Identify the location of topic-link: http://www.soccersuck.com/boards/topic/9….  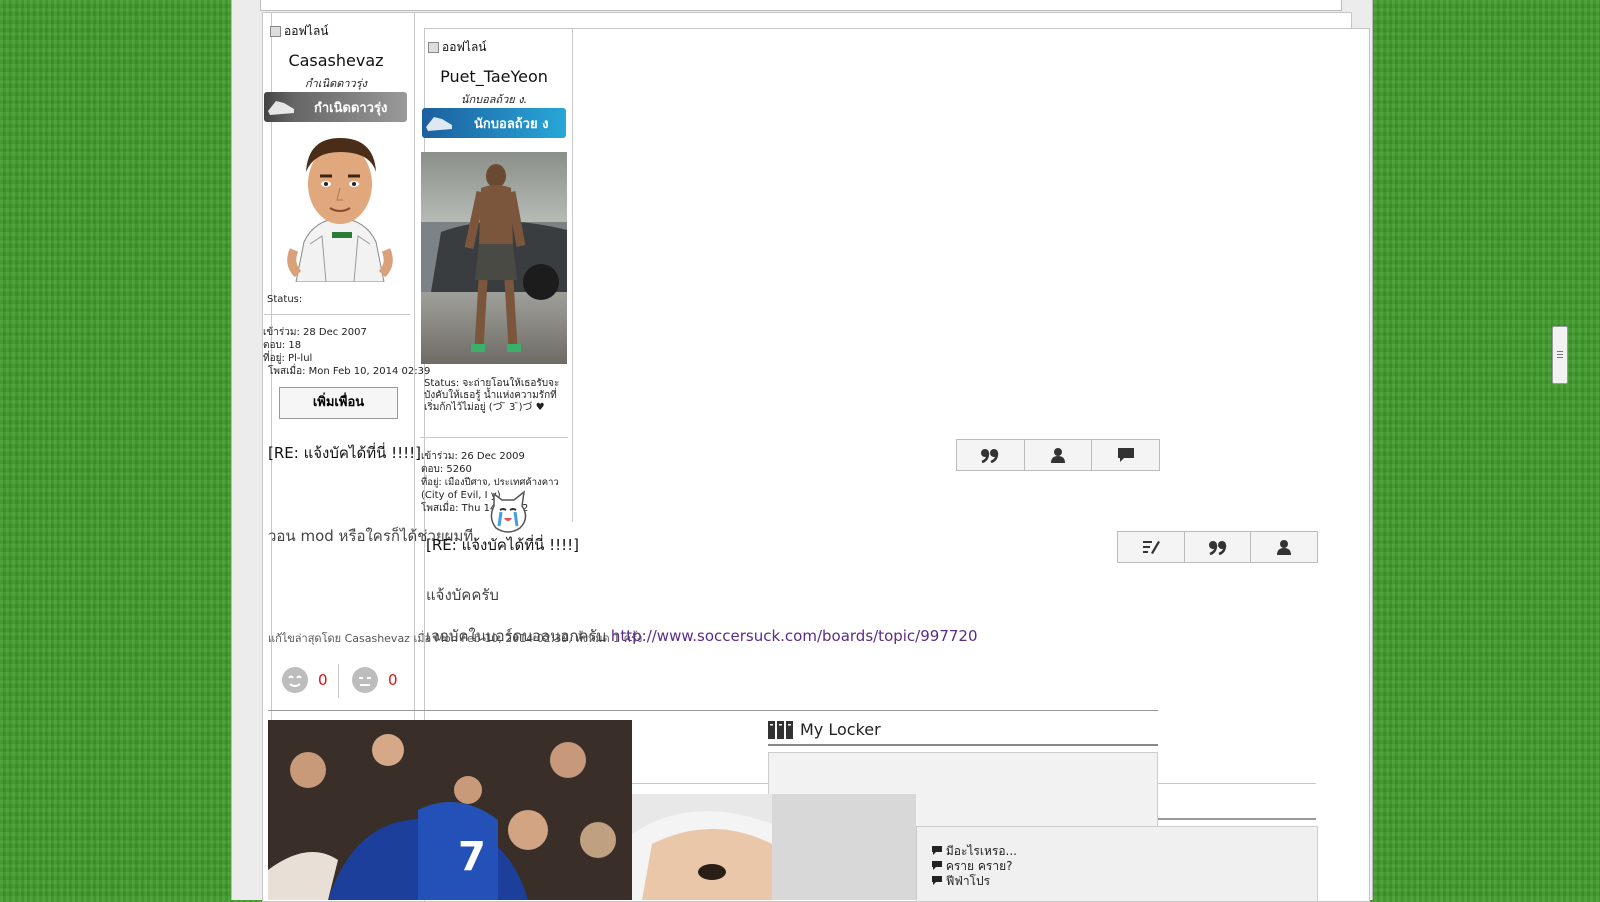
(794, 636).